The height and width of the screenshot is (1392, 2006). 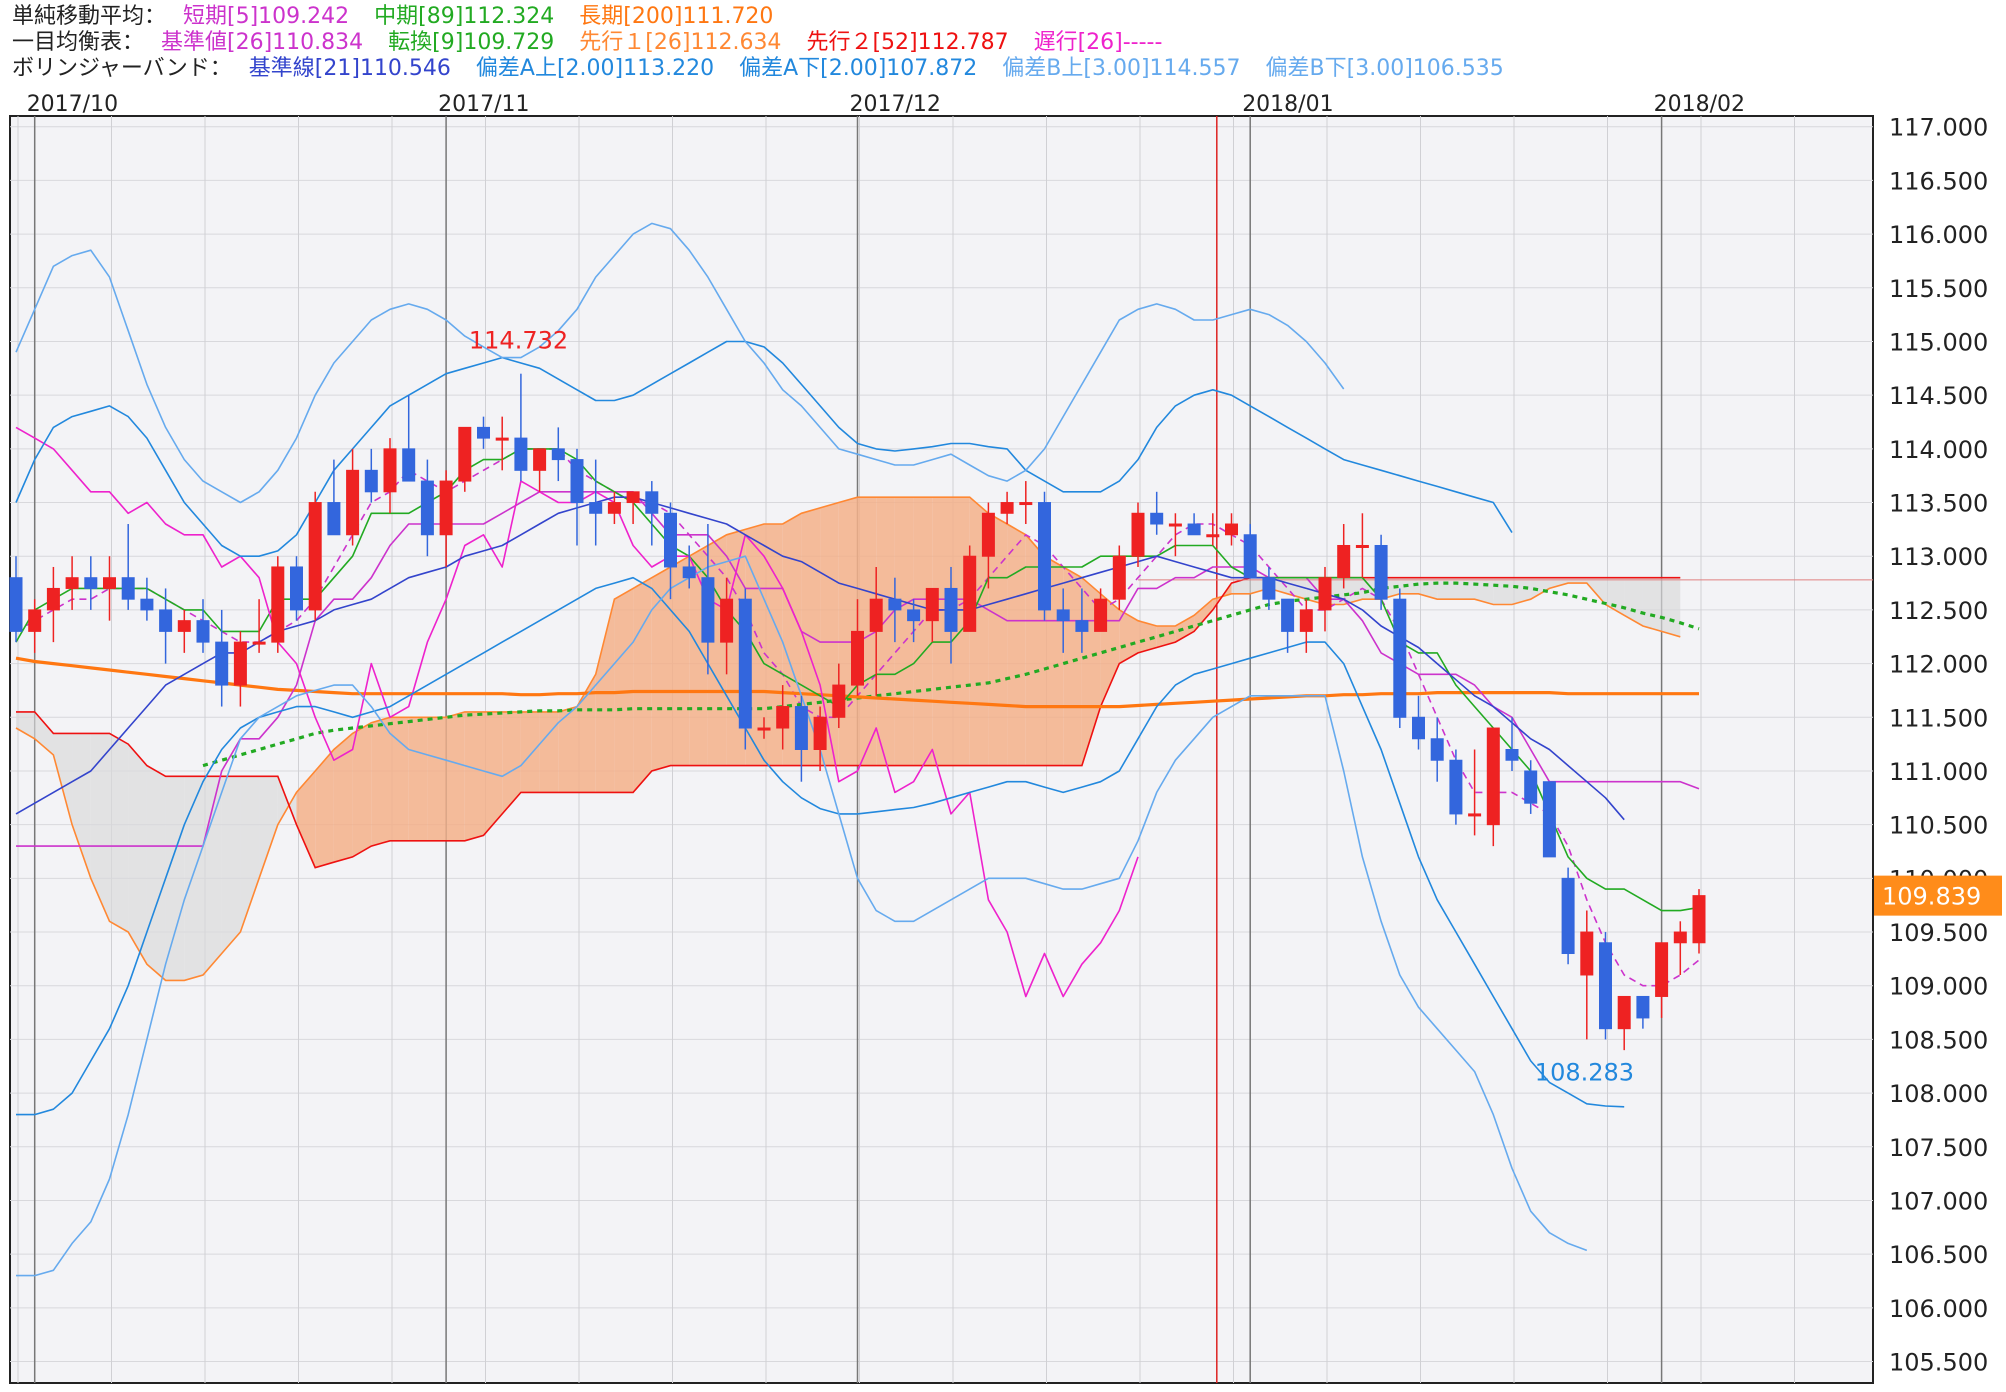 What do you see at coordinates (72, 104) in the screenshot?
I see `month-label: 2017/10` at bounding box center [72, 104].